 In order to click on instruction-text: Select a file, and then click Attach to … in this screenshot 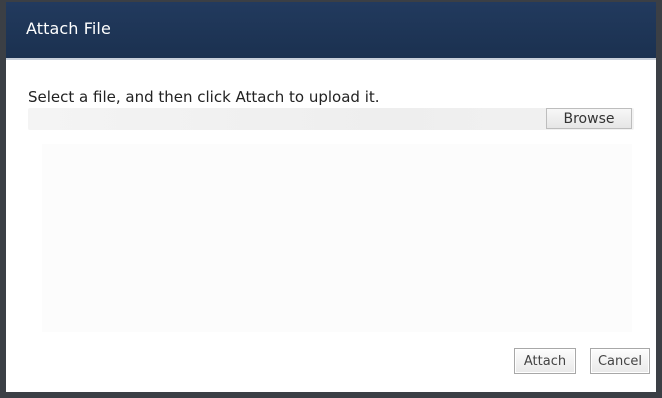, I will do `click(204, 97)`.